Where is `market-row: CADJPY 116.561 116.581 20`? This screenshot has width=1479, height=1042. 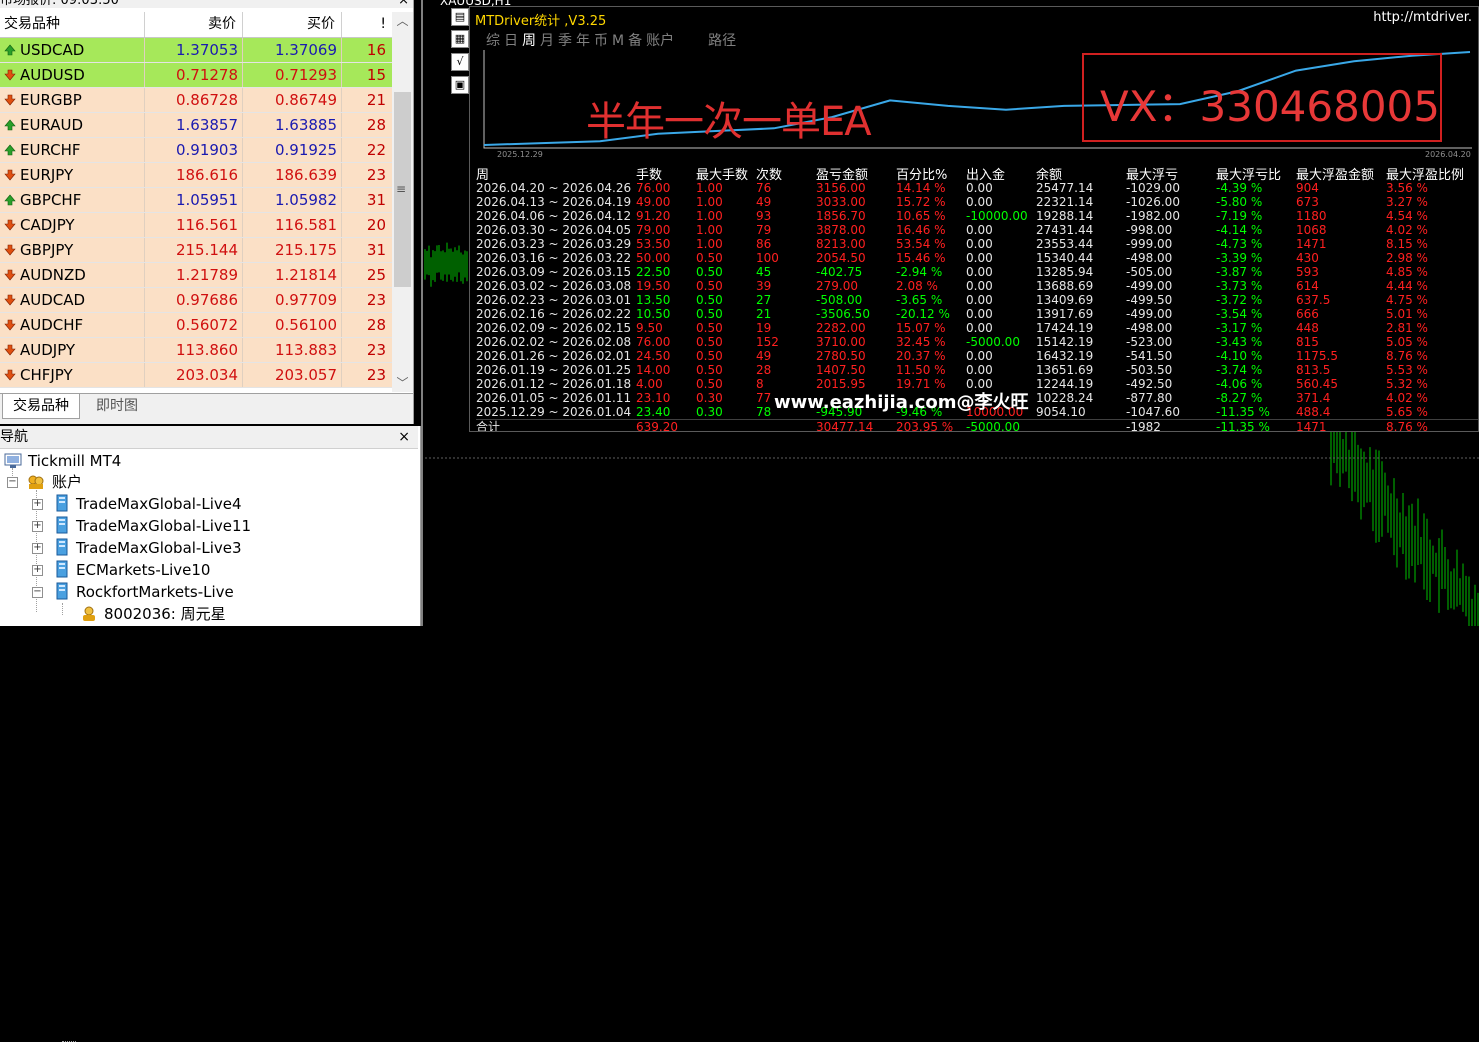 market-row: CADJPY 116.561 116.581 20 is located at coordinates (196, 225).